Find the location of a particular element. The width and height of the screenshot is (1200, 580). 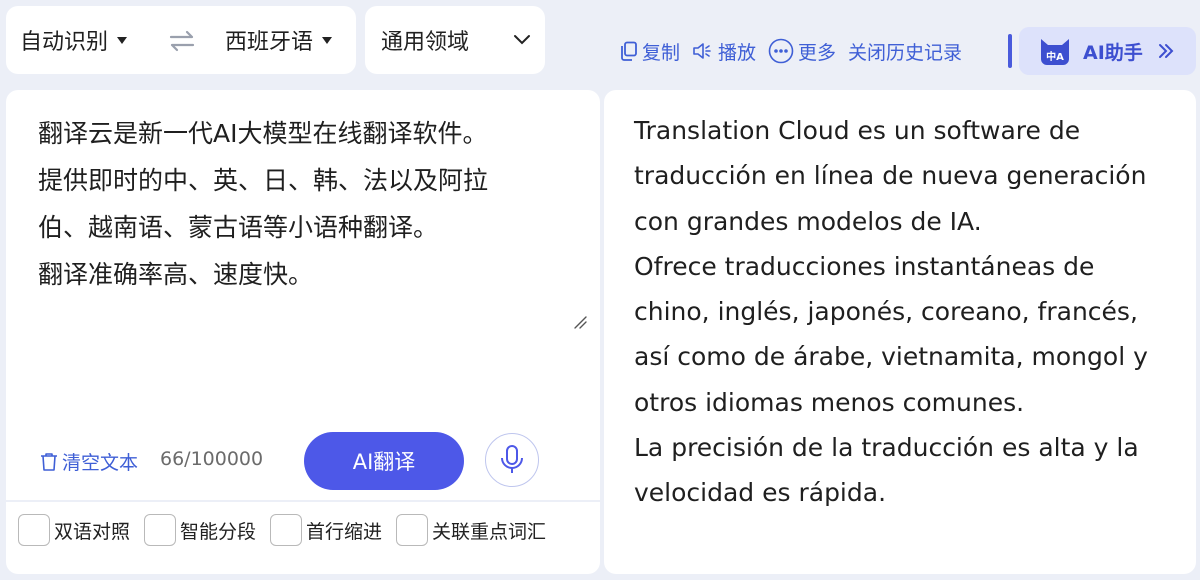

clear-text-button: 清空文本 is located at coordinates (89, 461).